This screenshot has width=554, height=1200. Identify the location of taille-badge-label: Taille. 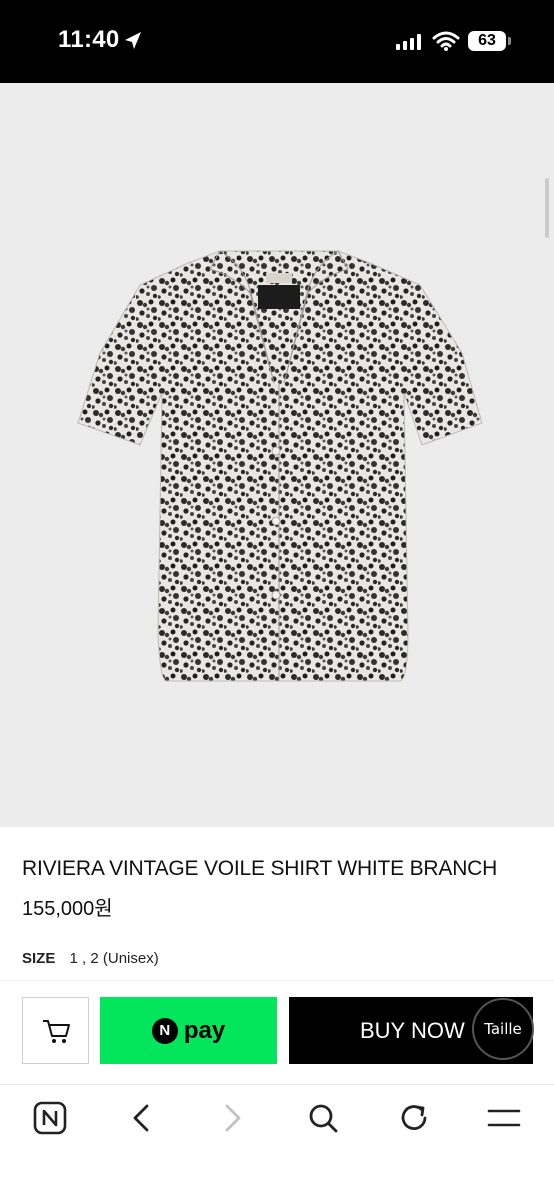
(503, 1029).